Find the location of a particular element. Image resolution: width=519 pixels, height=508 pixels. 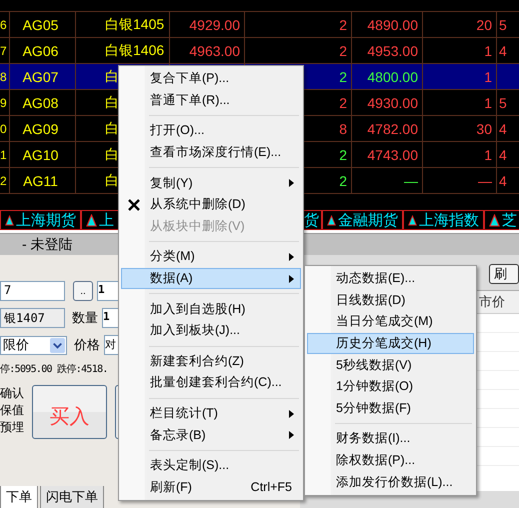

table-cell: 0 is located at coordinates (3, 129).